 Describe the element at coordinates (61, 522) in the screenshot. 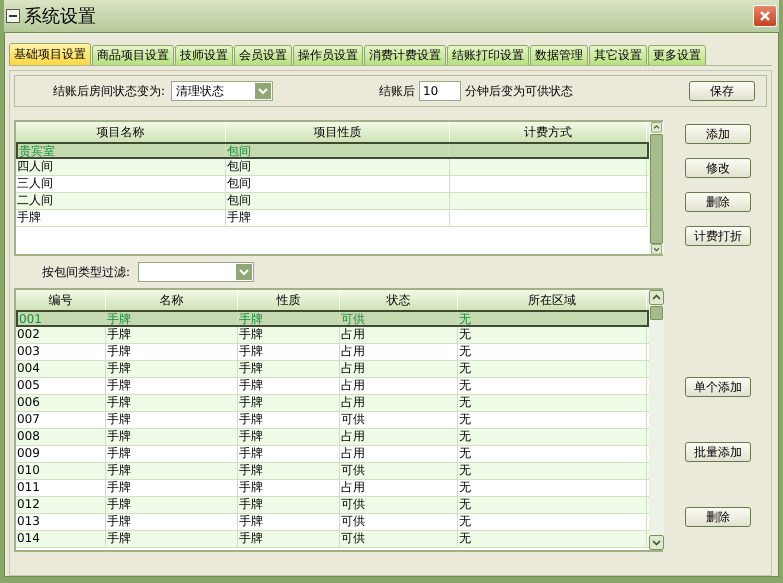

I see `table-cell: 013` at that location.